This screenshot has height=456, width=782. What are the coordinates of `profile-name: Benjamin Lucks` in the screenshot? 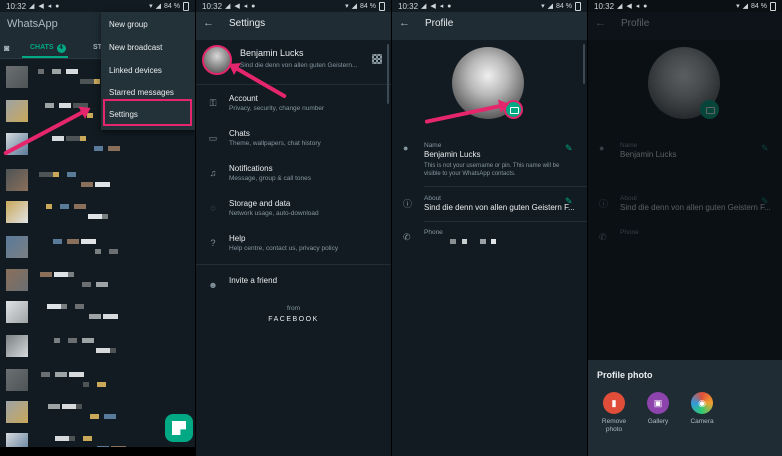 It's located at (272, 53).